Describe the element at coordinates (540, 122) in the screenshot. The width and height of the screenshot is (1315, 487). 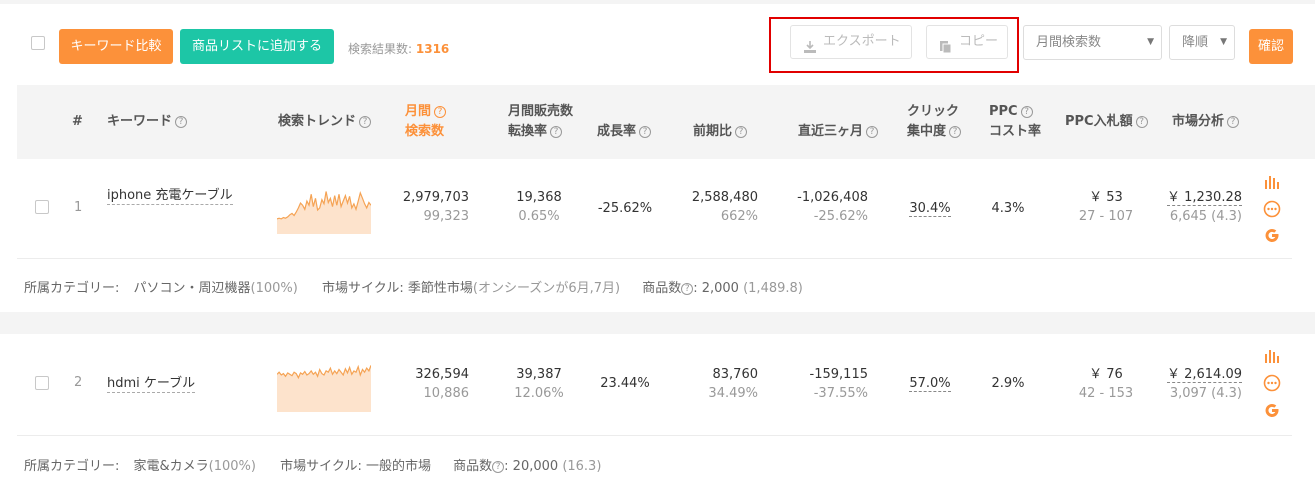
I see `col-sales: 月間販売数 転換率?` at that location.